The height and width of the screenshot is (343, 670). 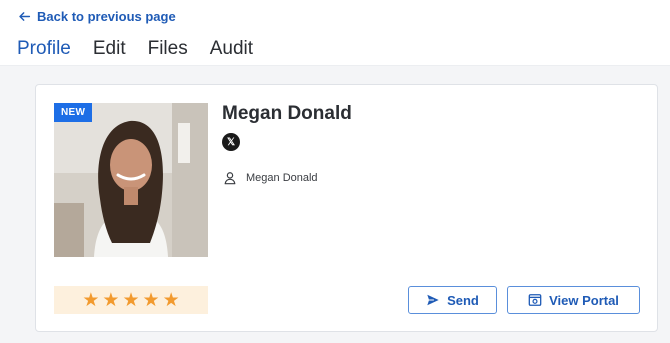 I want to click on x-logo-icon: 𝕏, so click(x=231, y=142).